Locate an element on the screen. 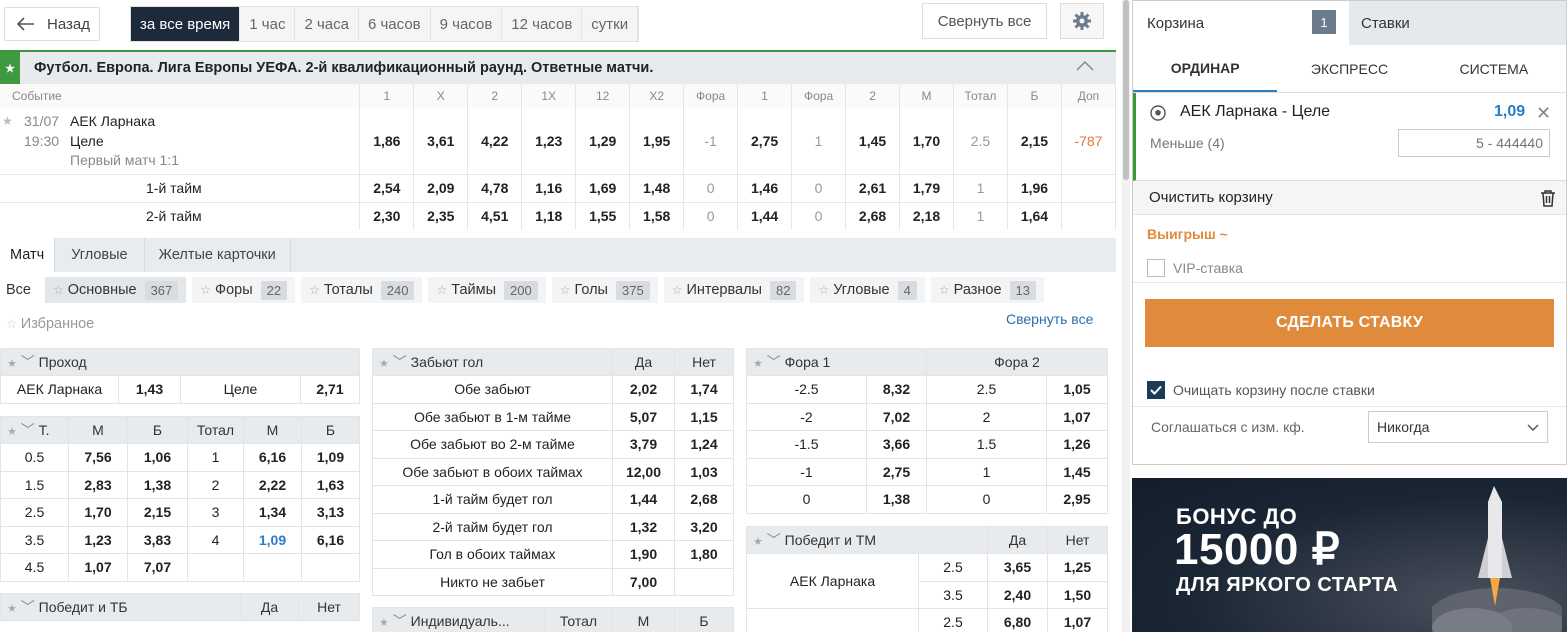 This screenshot has width=1567, height=632. tab-bets: Ставки is located at coordinates (1457, 23).